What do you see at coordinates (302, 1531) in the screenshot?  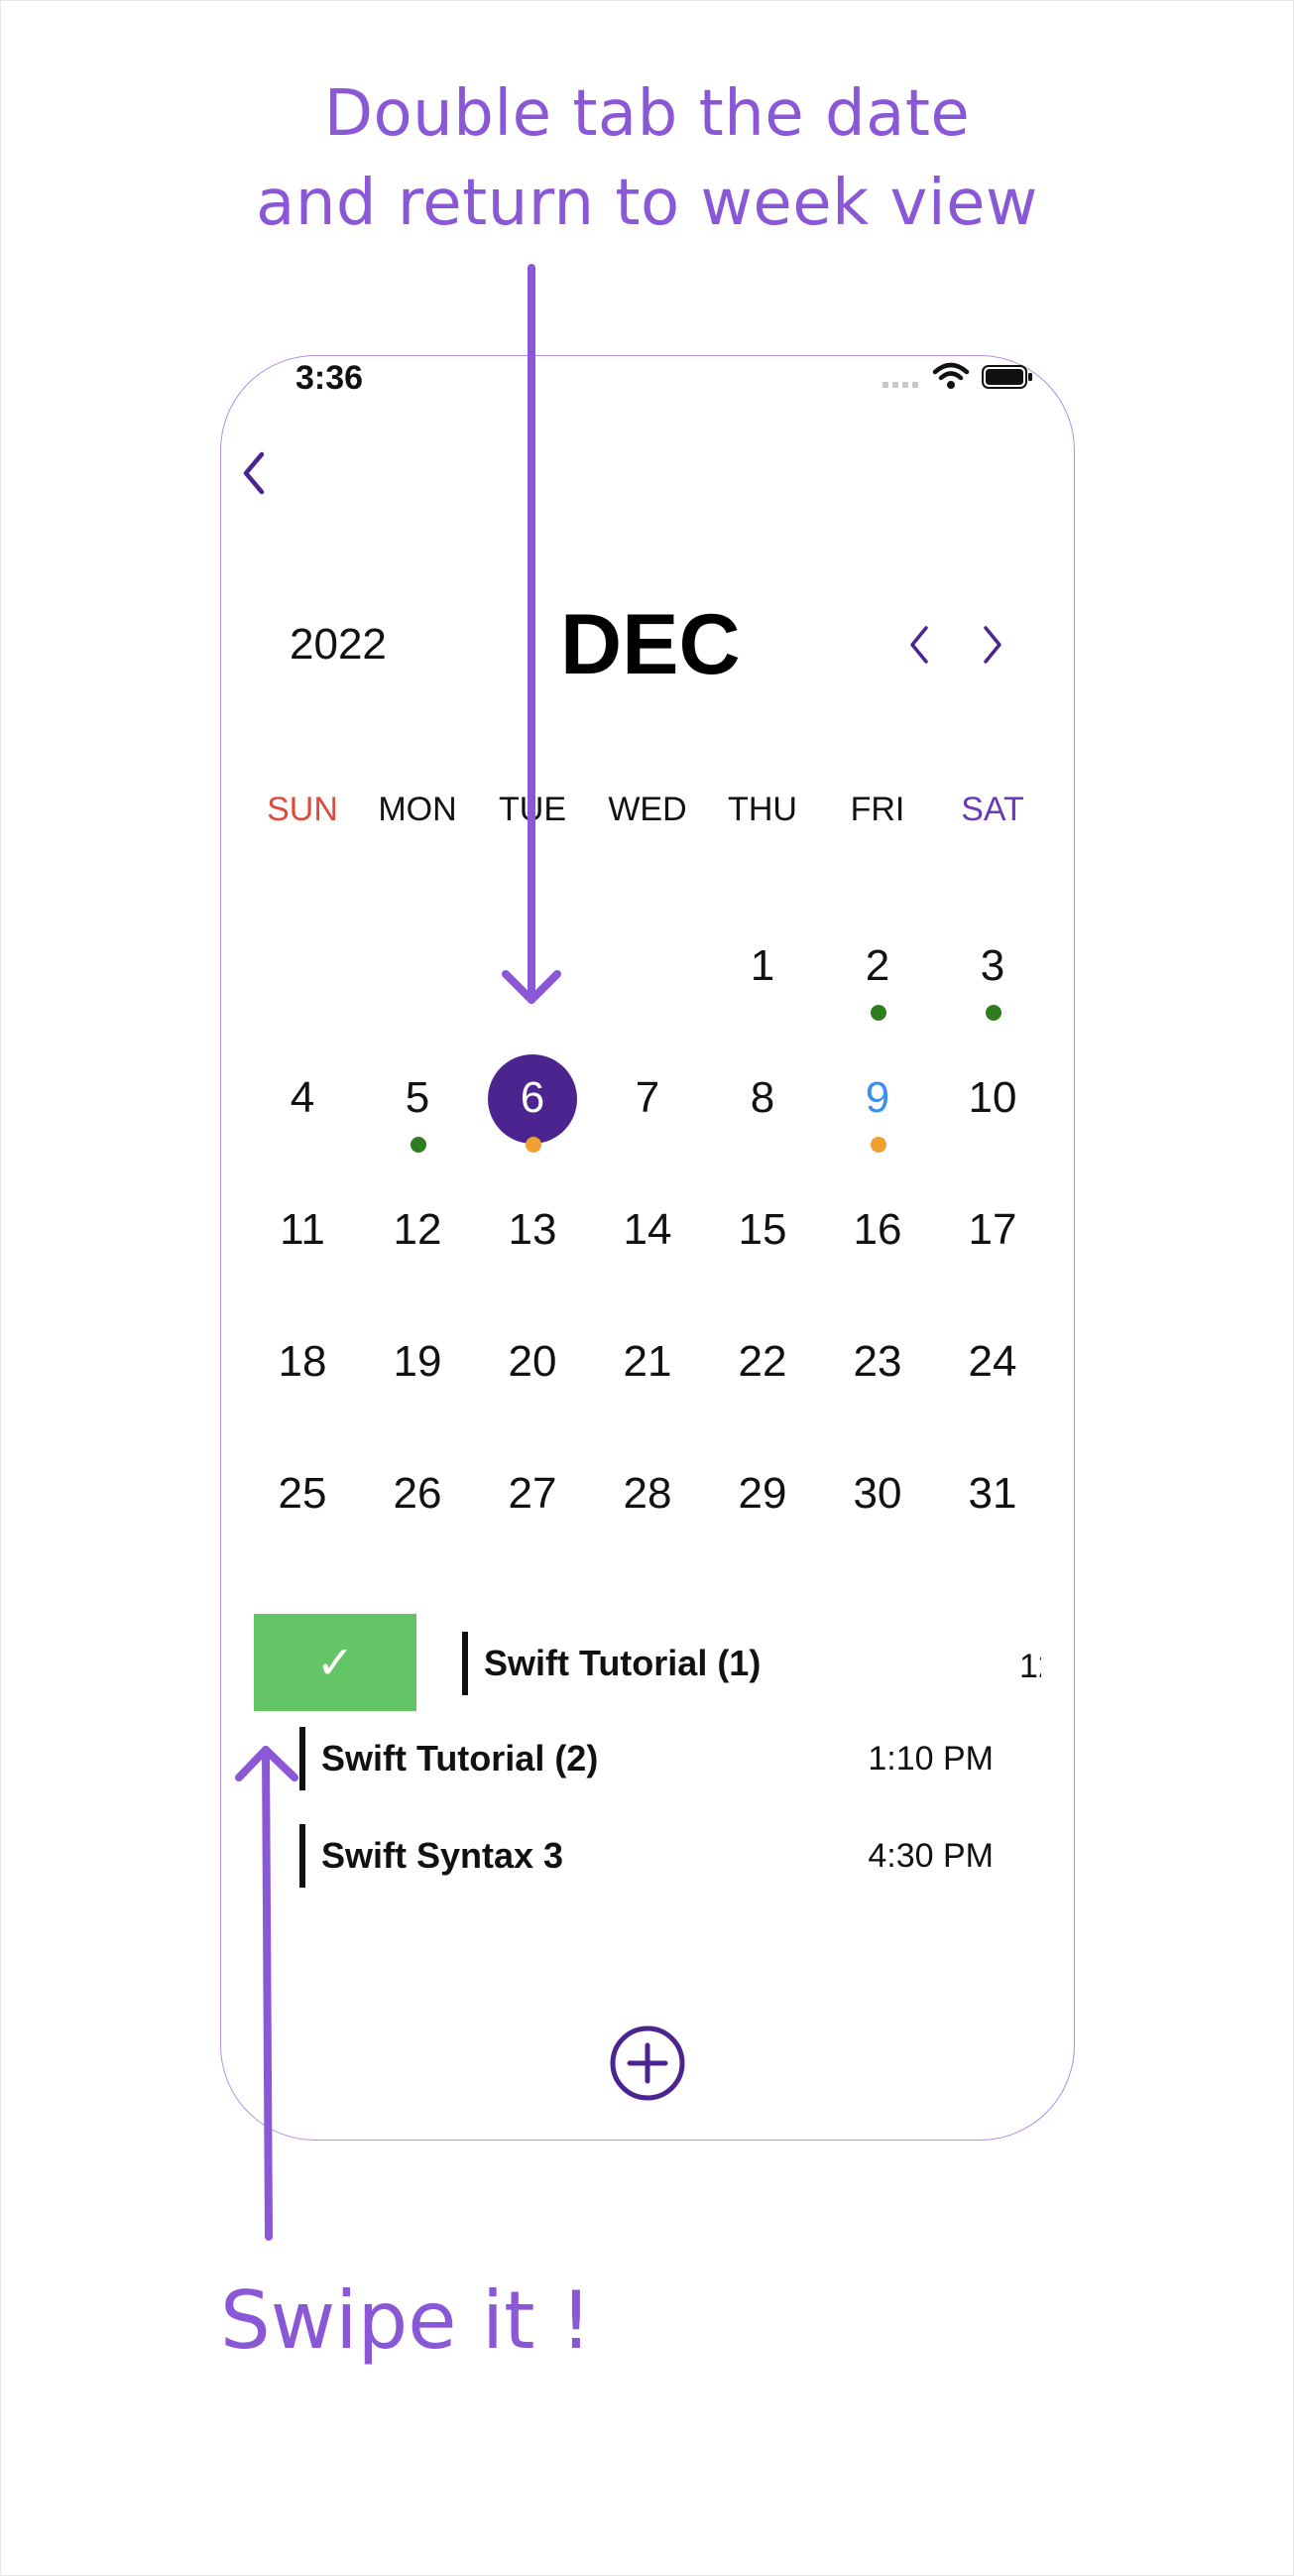 I see `day-cell-25: 25` at bounding box center [302, 1531].